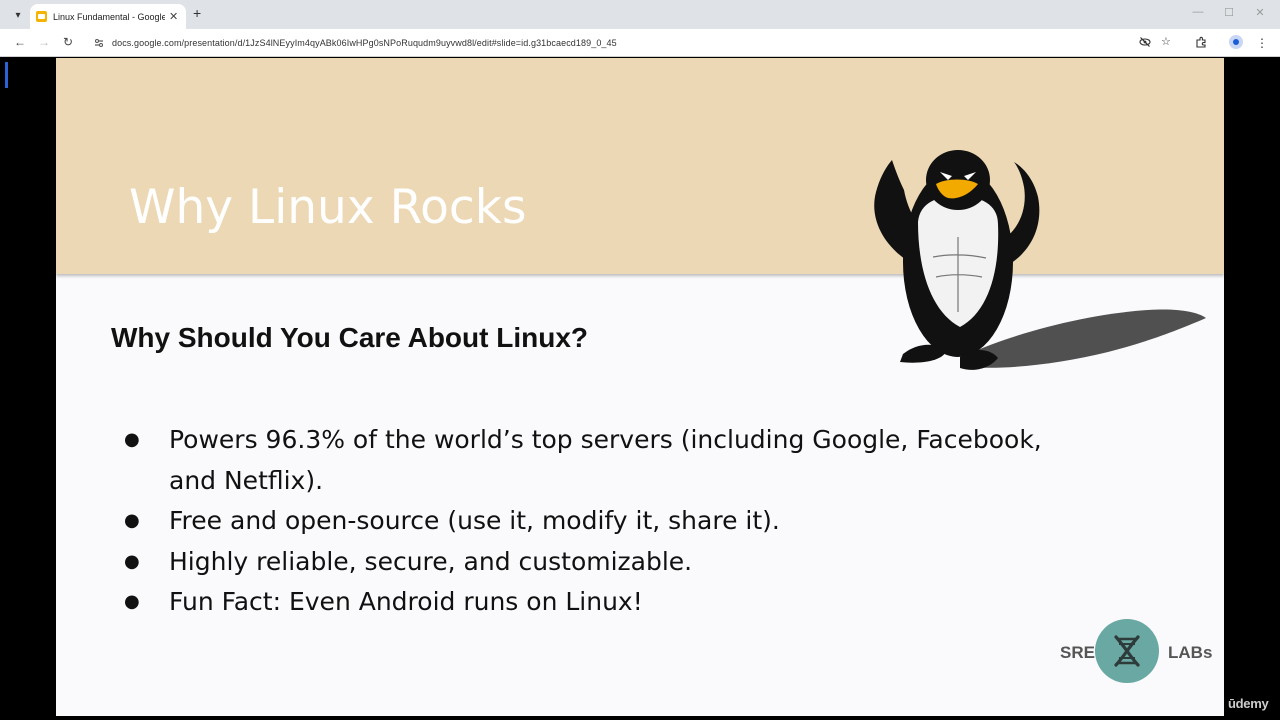  I want to click on bullet-item: Fun Fact: Even Android runs on Linux!, so click(604, 602).